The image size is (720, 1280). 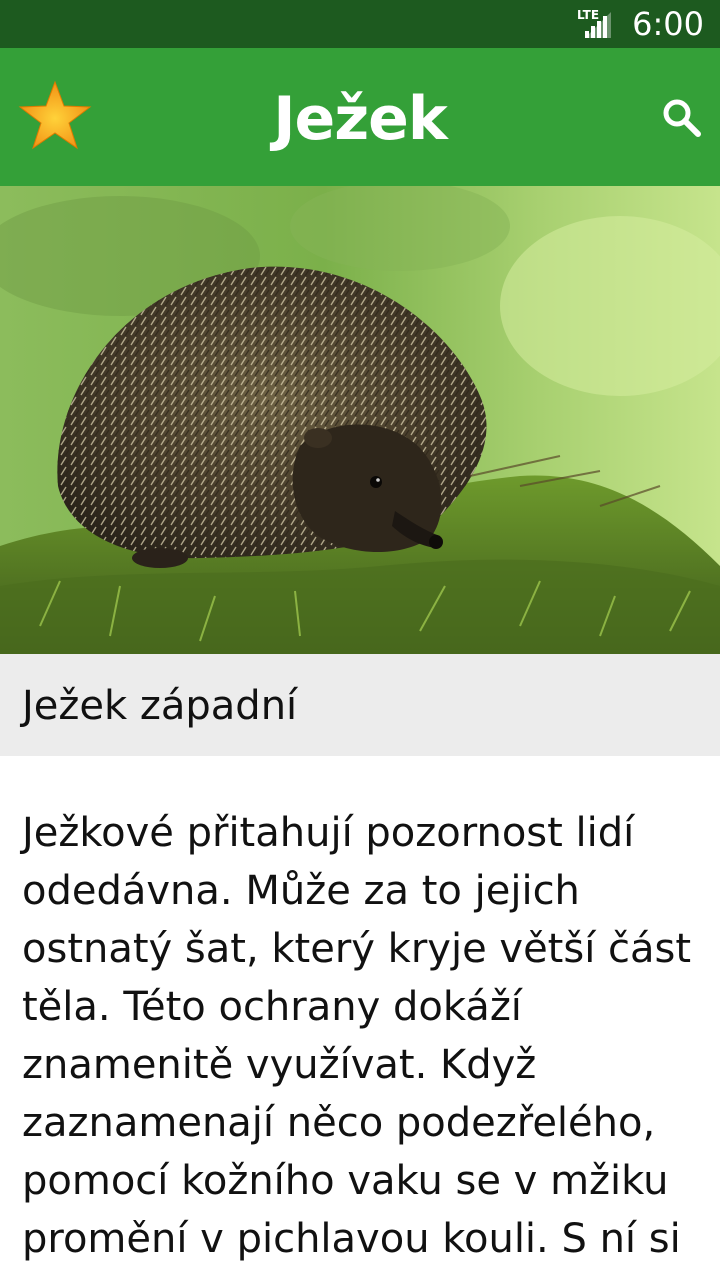 I want to click on page-title: Ježek, so click(x=360, y=119).